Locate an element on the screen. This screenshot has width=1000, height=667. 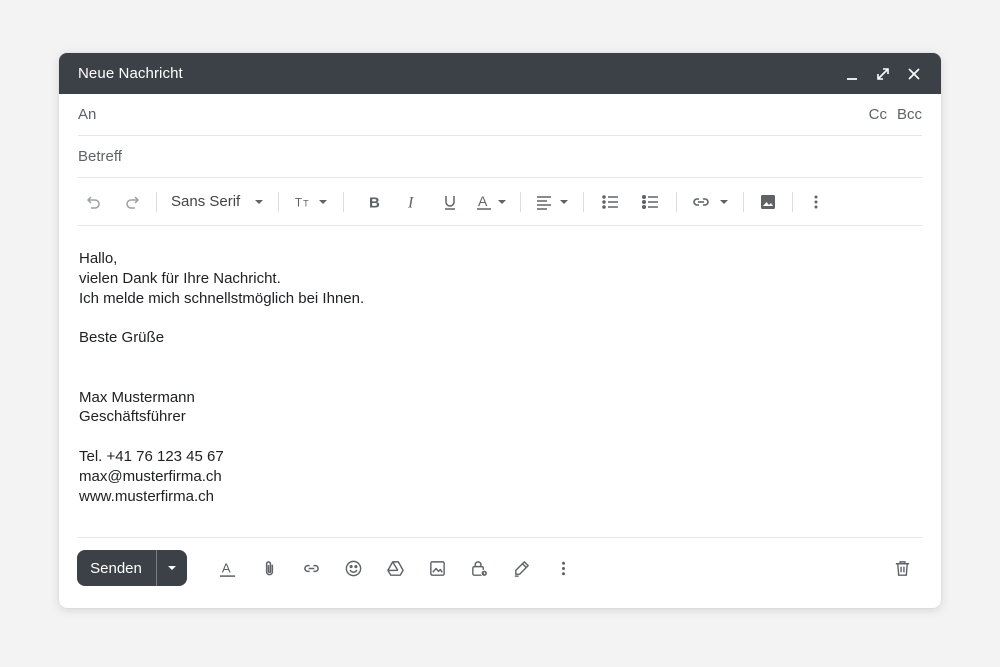
svg-text: I is located at coordinates (410, 202).